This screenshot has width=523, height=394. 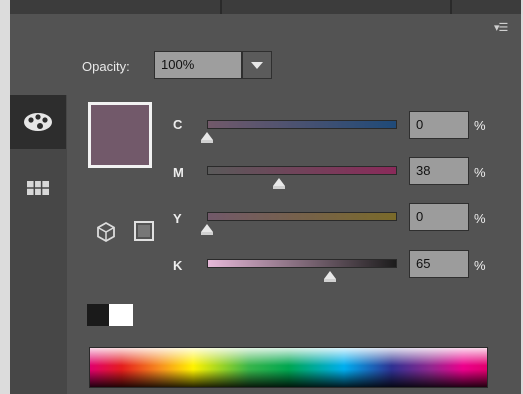 I want to click on yellow-label: Y, so click(x=177, y=218).